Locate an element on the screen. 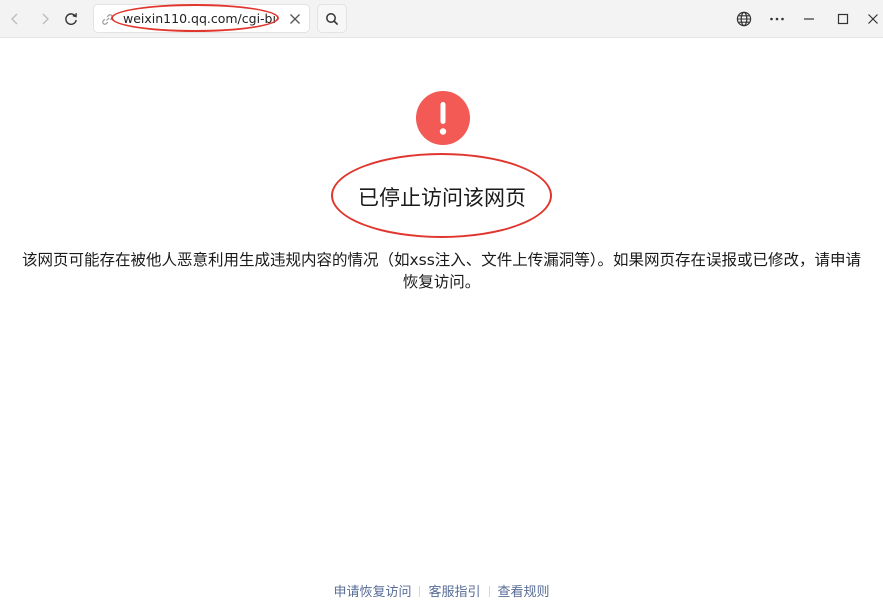  chevron-left-icon is located at coordinates (14, 19).